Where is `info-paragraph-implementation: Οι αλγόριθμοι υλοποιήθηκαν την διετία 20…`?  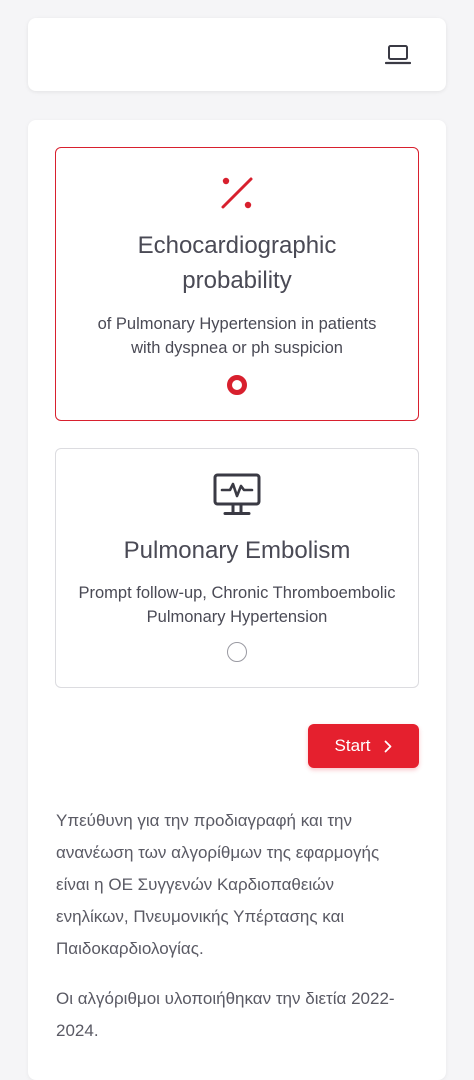 info-paragraph-implementation: Οι αλγόριθμοι υλοποιήθηκαν την διετία 20… is located at coordinates (225, 1014).